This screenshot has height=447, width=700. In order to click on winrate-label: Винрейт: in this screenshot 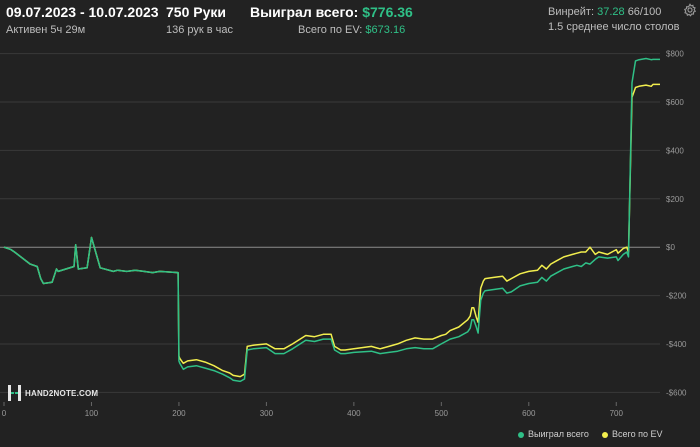, I will do `click(571, 12)`.